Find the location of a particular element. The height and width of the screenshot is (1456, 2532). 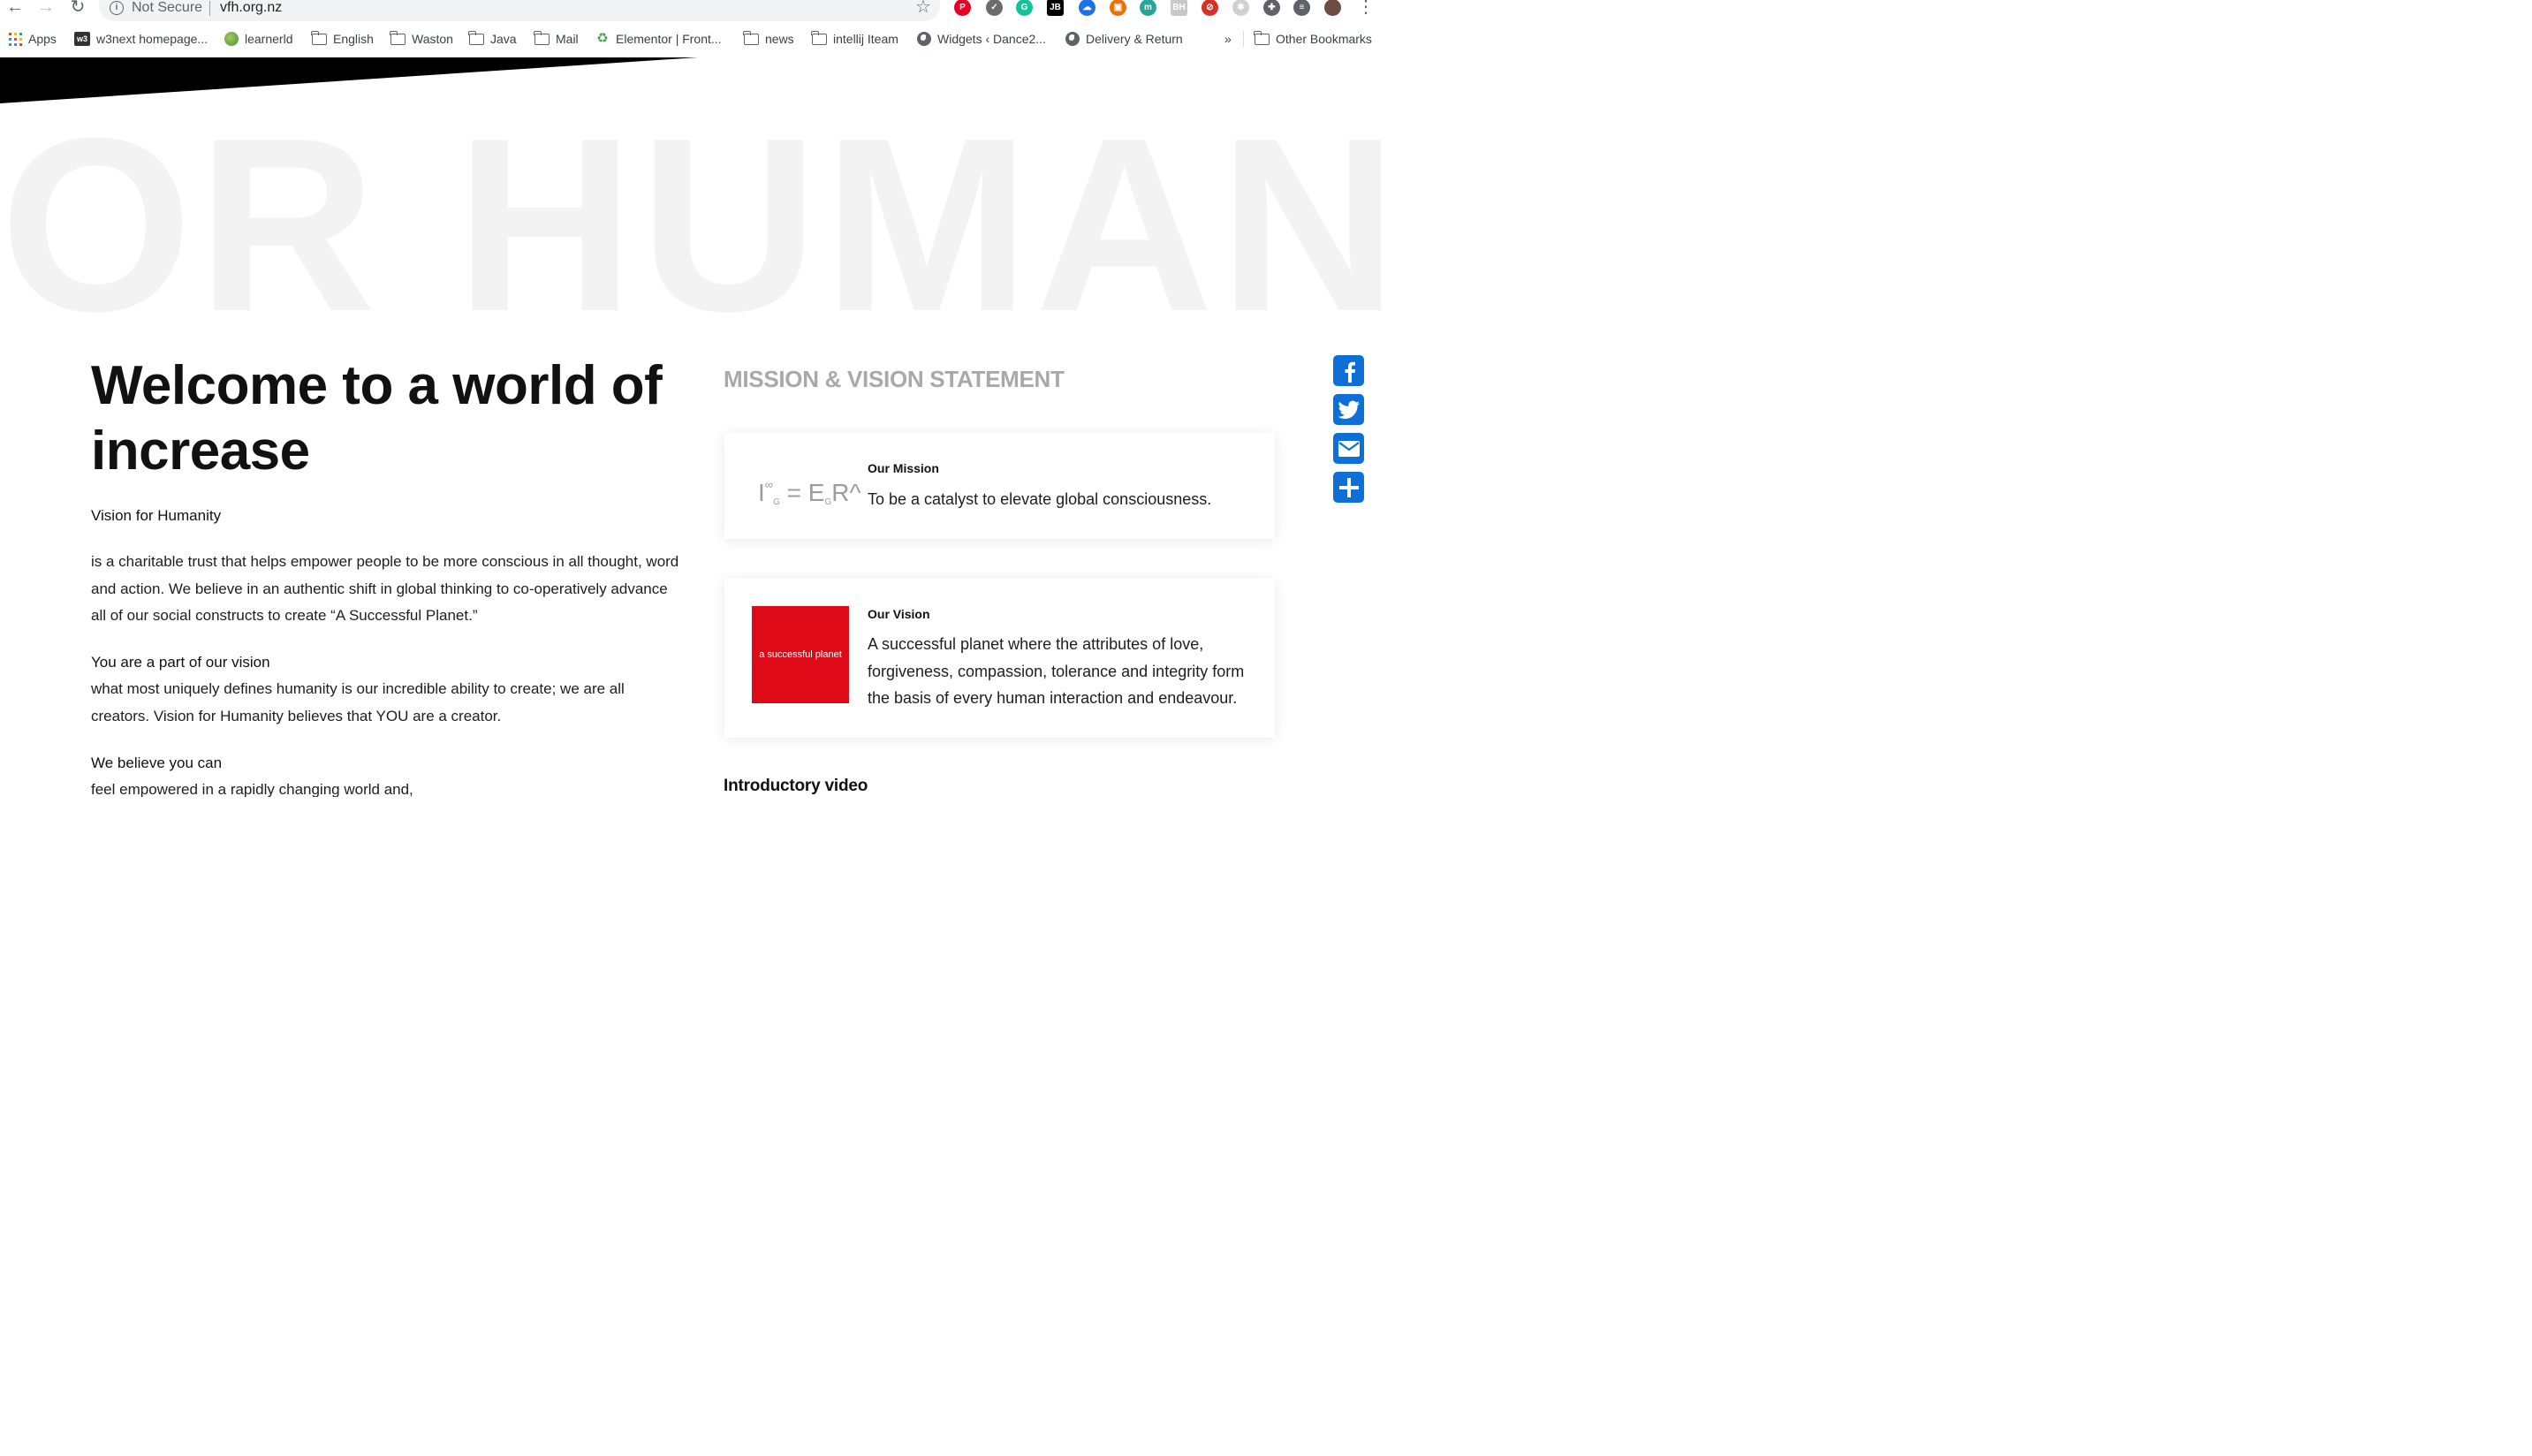

recycle-favicon-icon: ♻ is located at coordinates (602, 38).